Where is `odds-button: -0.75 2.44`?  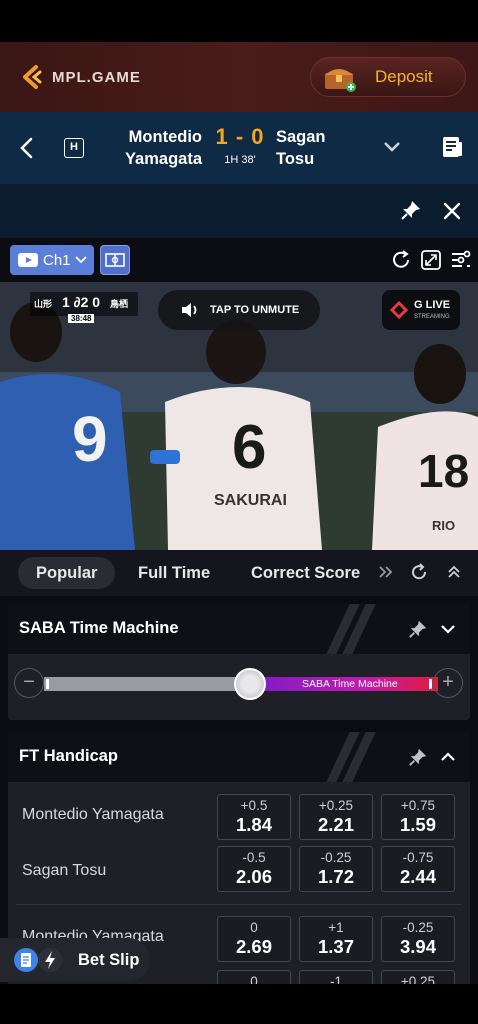 odds-button: -0.75 2.44 is located at coordinates (418, 869).